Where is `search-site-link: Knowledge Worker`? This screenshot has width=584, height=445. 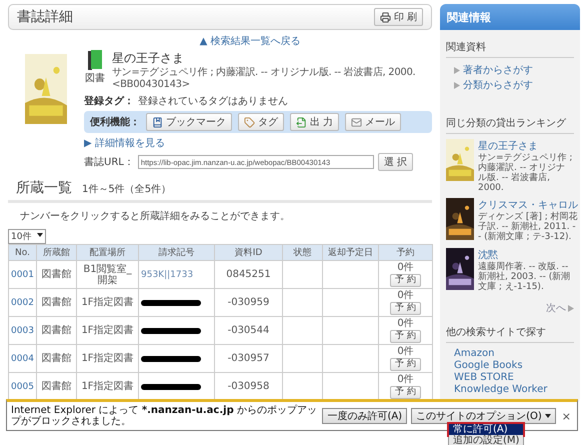 search-site-link: Knowledge Worker is located at coordinates (514, 389).